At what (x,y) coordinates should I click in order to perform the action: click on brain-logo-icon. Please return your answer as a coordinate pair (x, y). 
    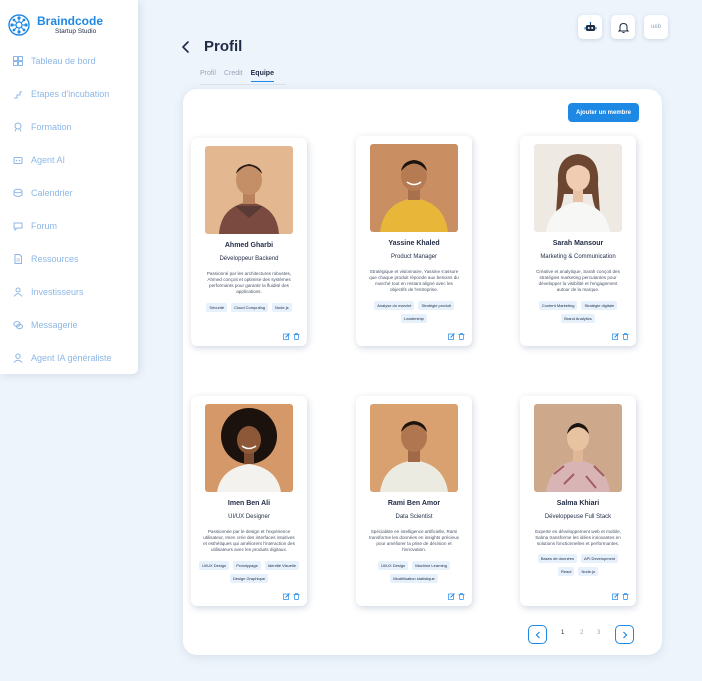
    Looking at the image, I should click on (19, 25).